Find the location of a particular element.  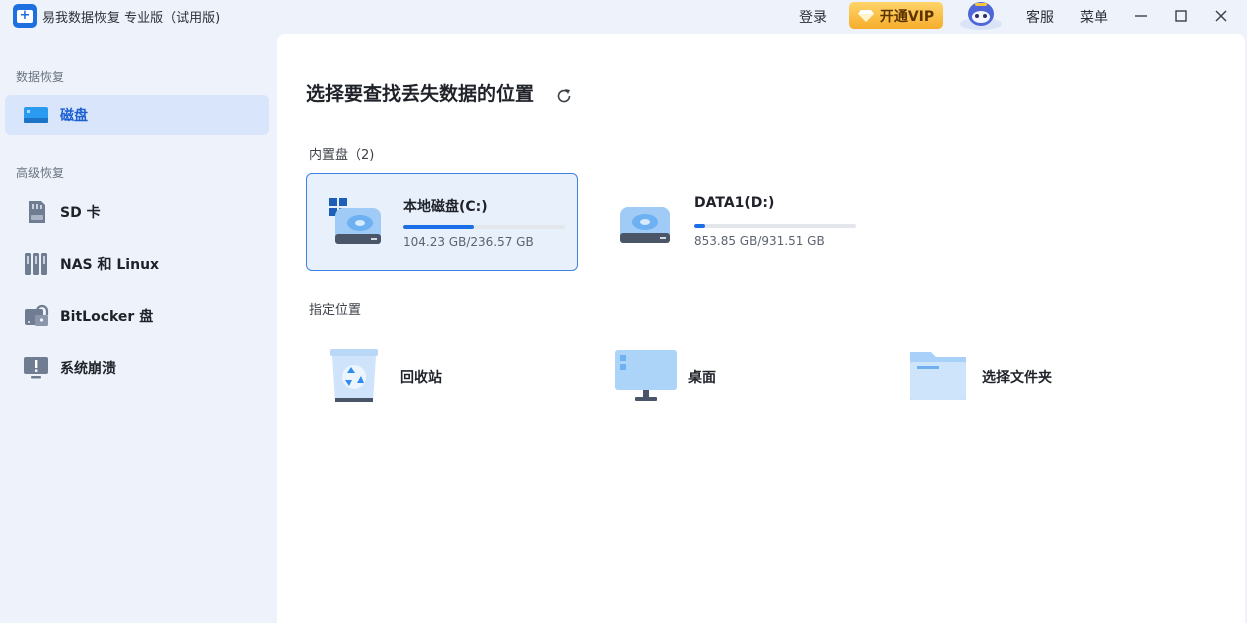

folder-icon is located at coordinates (940, 376).